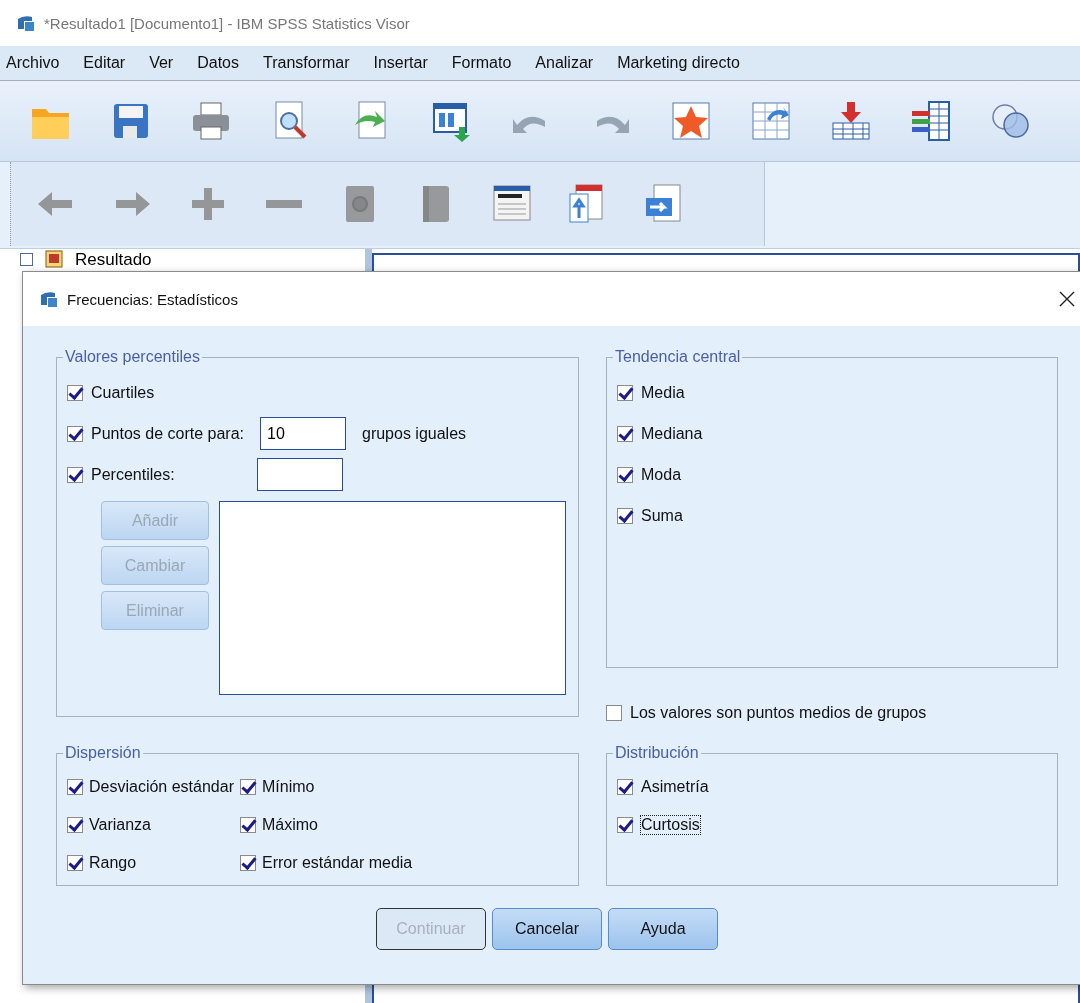 The image size is (1080, 1003). What do you see at coordinates (657, 753) in the screenshot?
I see `group-title: Distribución` at bounding box center [657, 753].